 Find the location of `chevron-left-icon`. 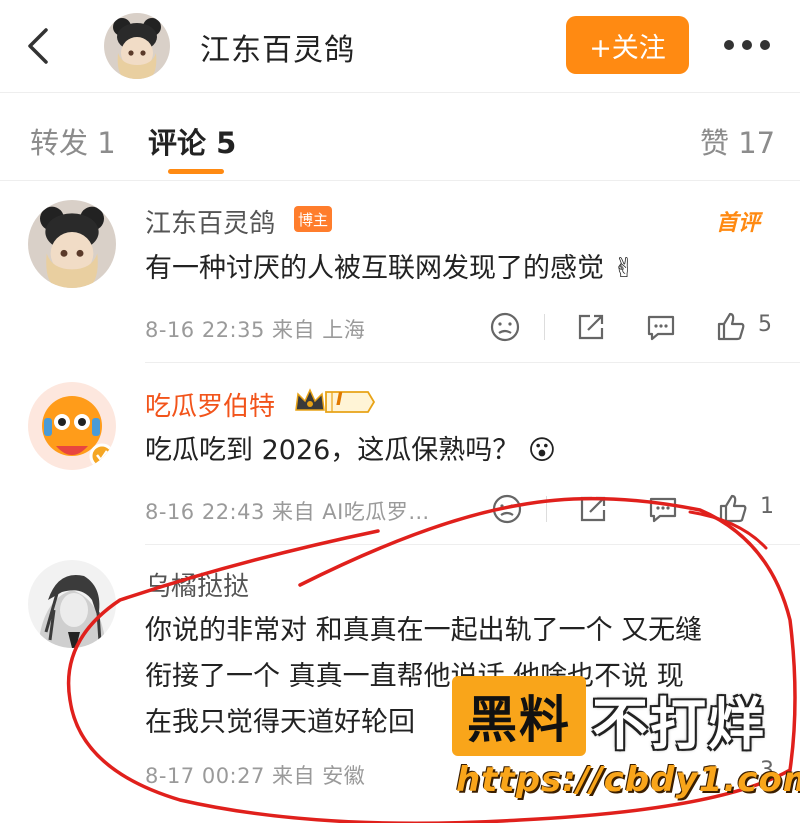

chevron-left-icon is located at coordinates (40, 46).